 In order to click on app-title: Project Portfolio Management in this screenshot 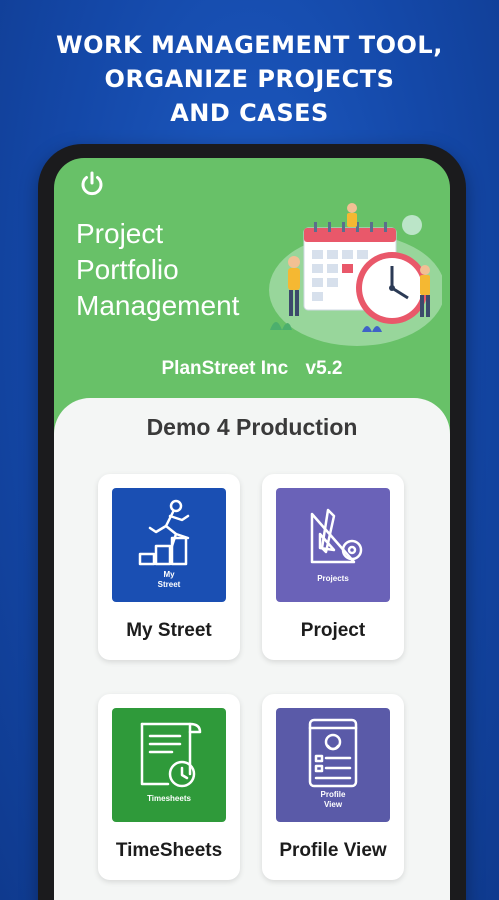, I will do `click(176, 270)`.